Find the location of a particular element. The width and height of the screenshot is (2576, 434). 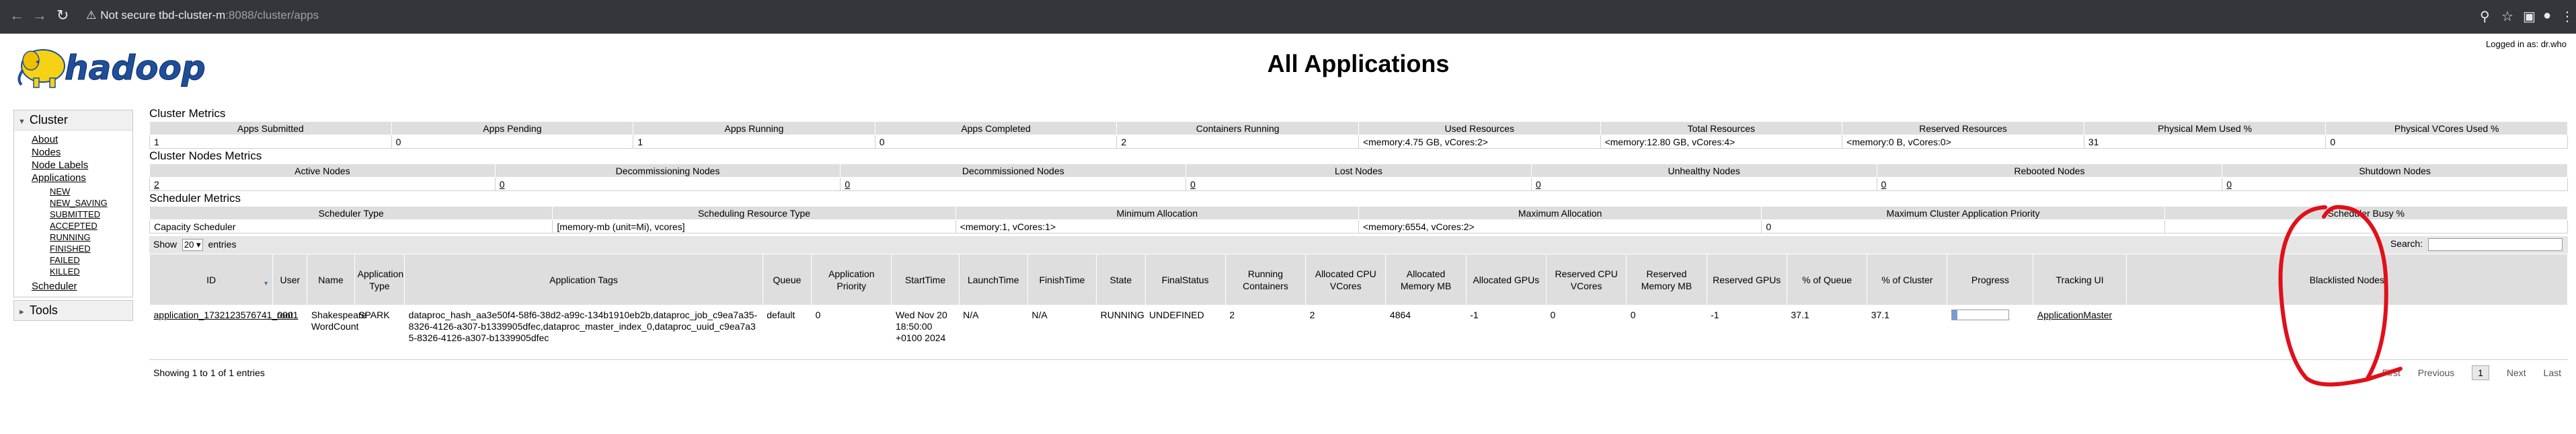

cell-pct-cluster: 37.1 is located at coordinates (1907, 332).